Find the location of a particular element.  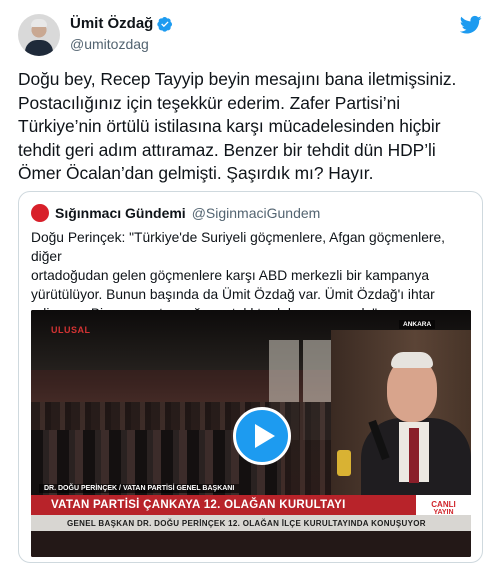

quoted-author-name: Sığınmacı Gündemi is located at coordinates (120, 213).